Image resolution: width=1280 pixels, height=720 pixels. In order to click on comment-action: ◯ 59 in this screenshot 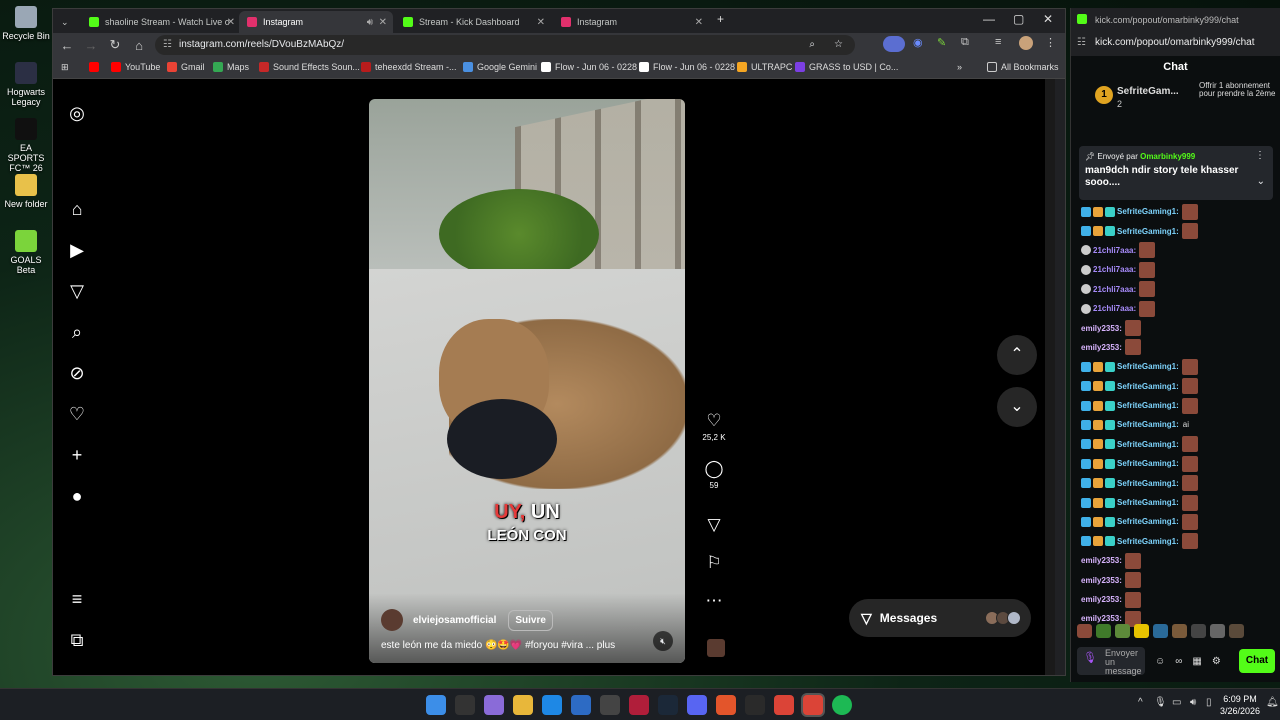, I will do `click(714, 474)`.